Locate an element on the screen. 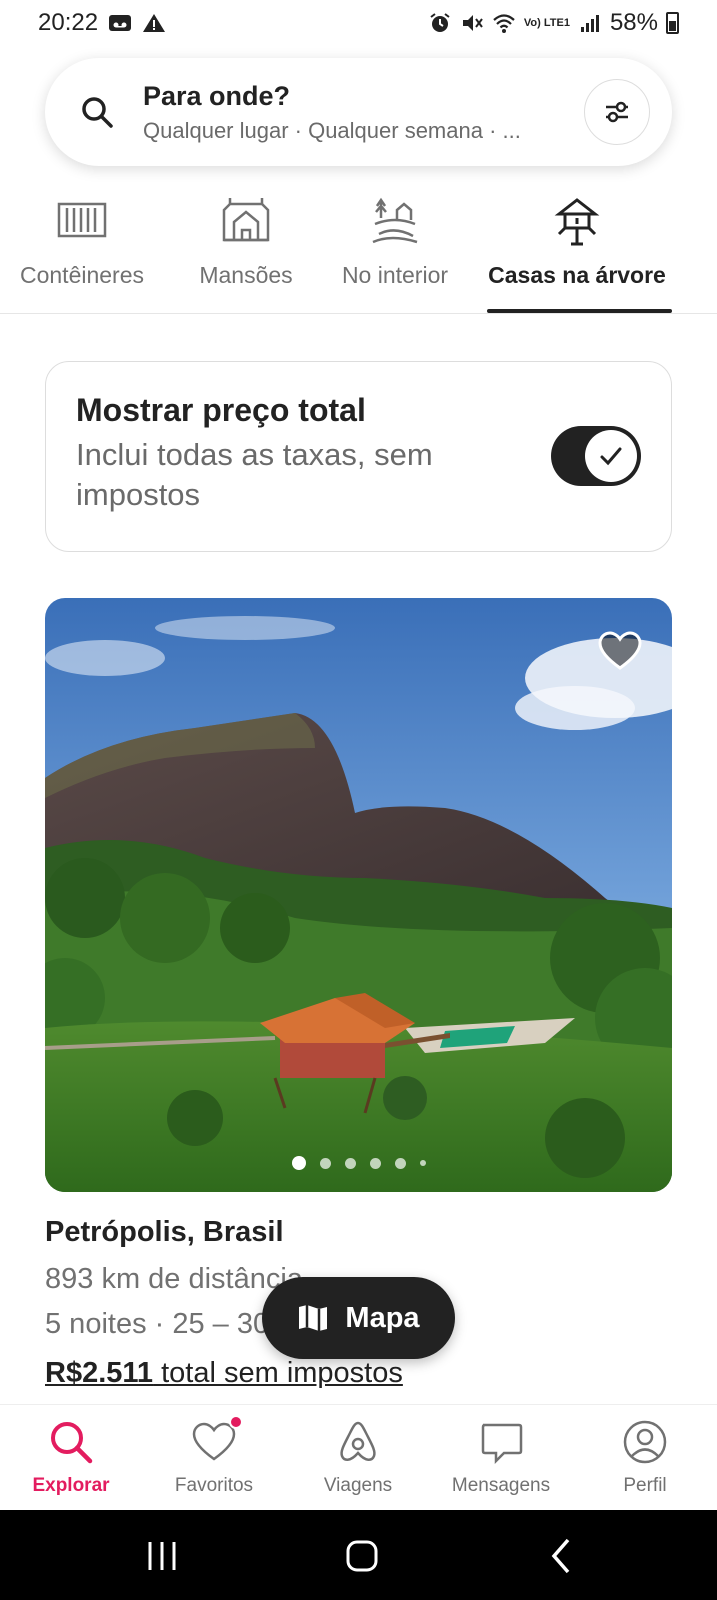 The height and width of the screenshot is (1600, 717). nav-explore: Explorar is located at coordinates (71, 1458).